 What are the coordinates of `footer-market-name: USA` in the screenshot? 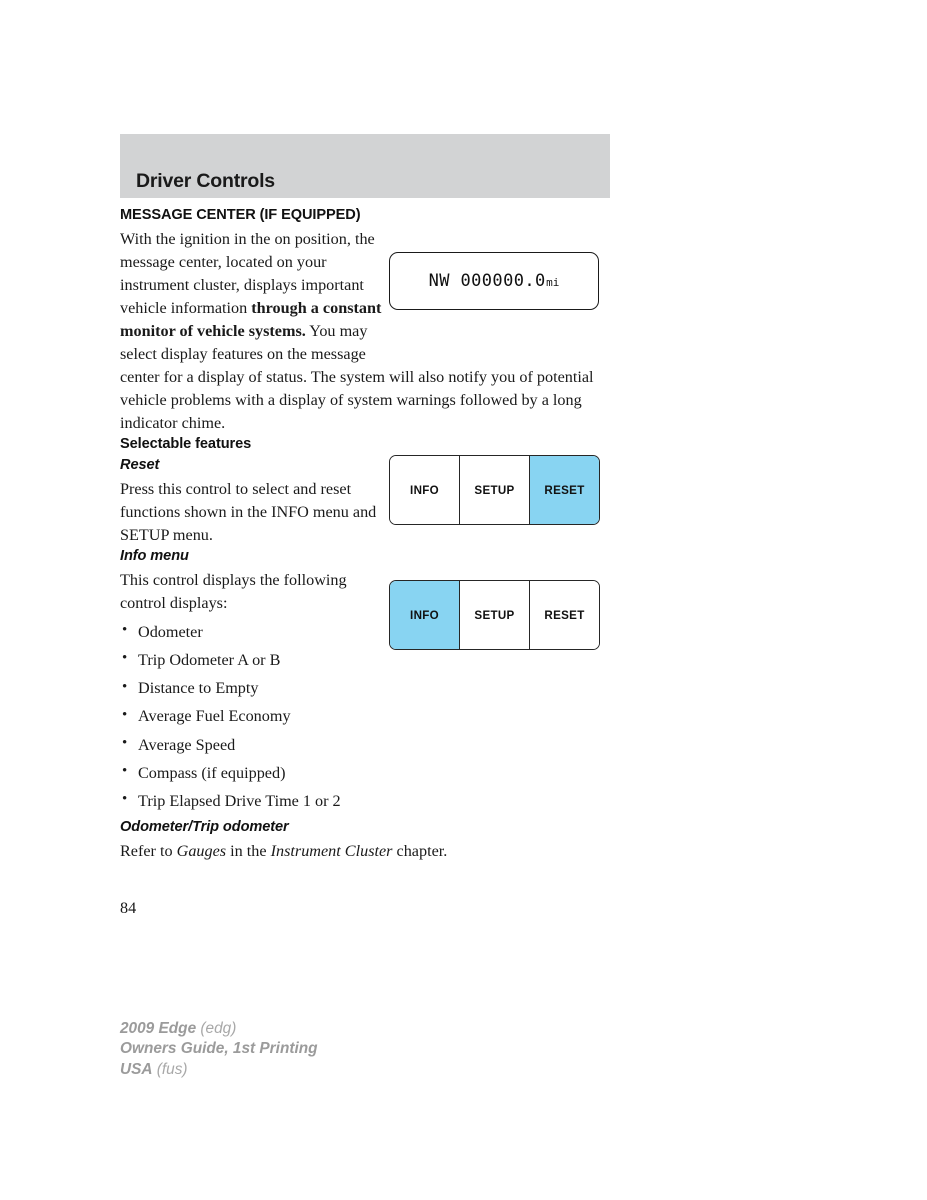 It's located at (136, 1069).